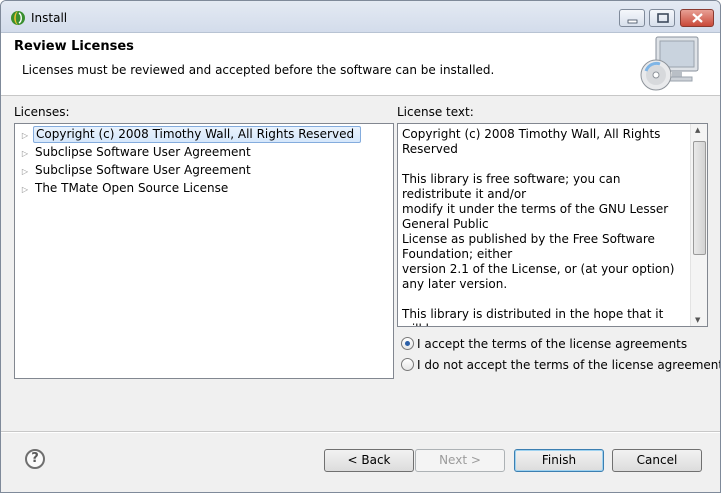 Image resolution: width=721 pixels, height=493 pixels. I want to click on maximize-icon, so click(663, 18).